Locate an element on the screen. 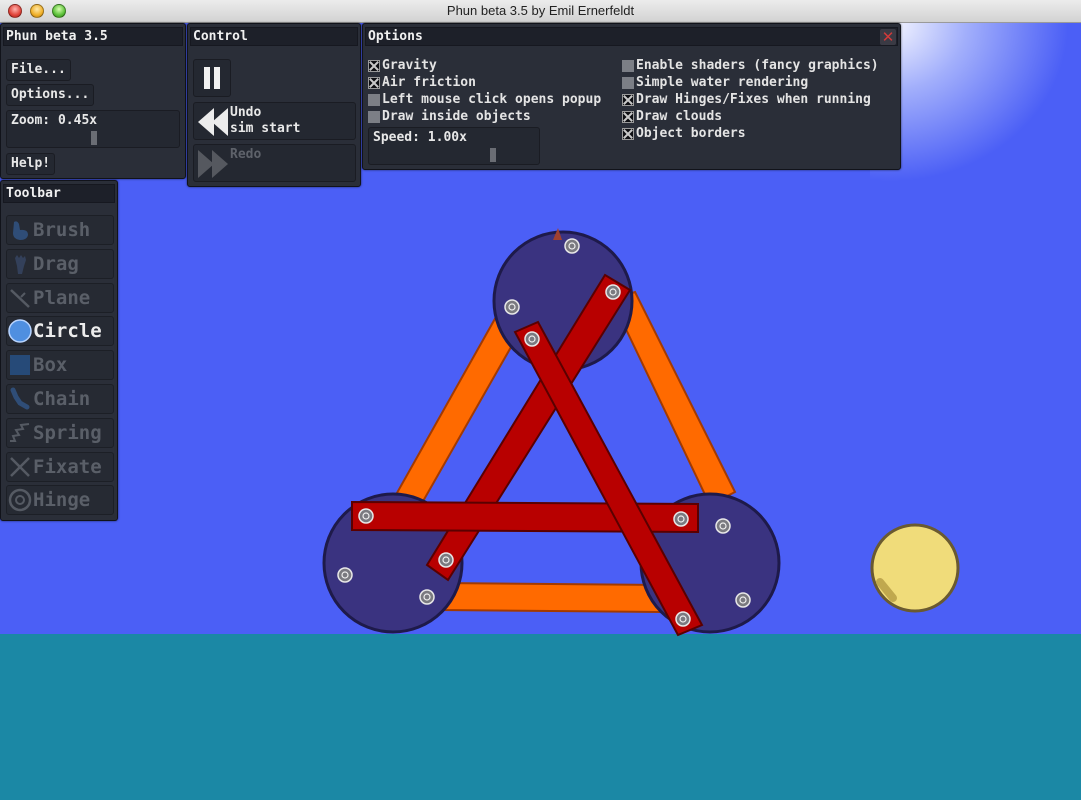  tool-label: Brush is located at coordinates (62, 230).